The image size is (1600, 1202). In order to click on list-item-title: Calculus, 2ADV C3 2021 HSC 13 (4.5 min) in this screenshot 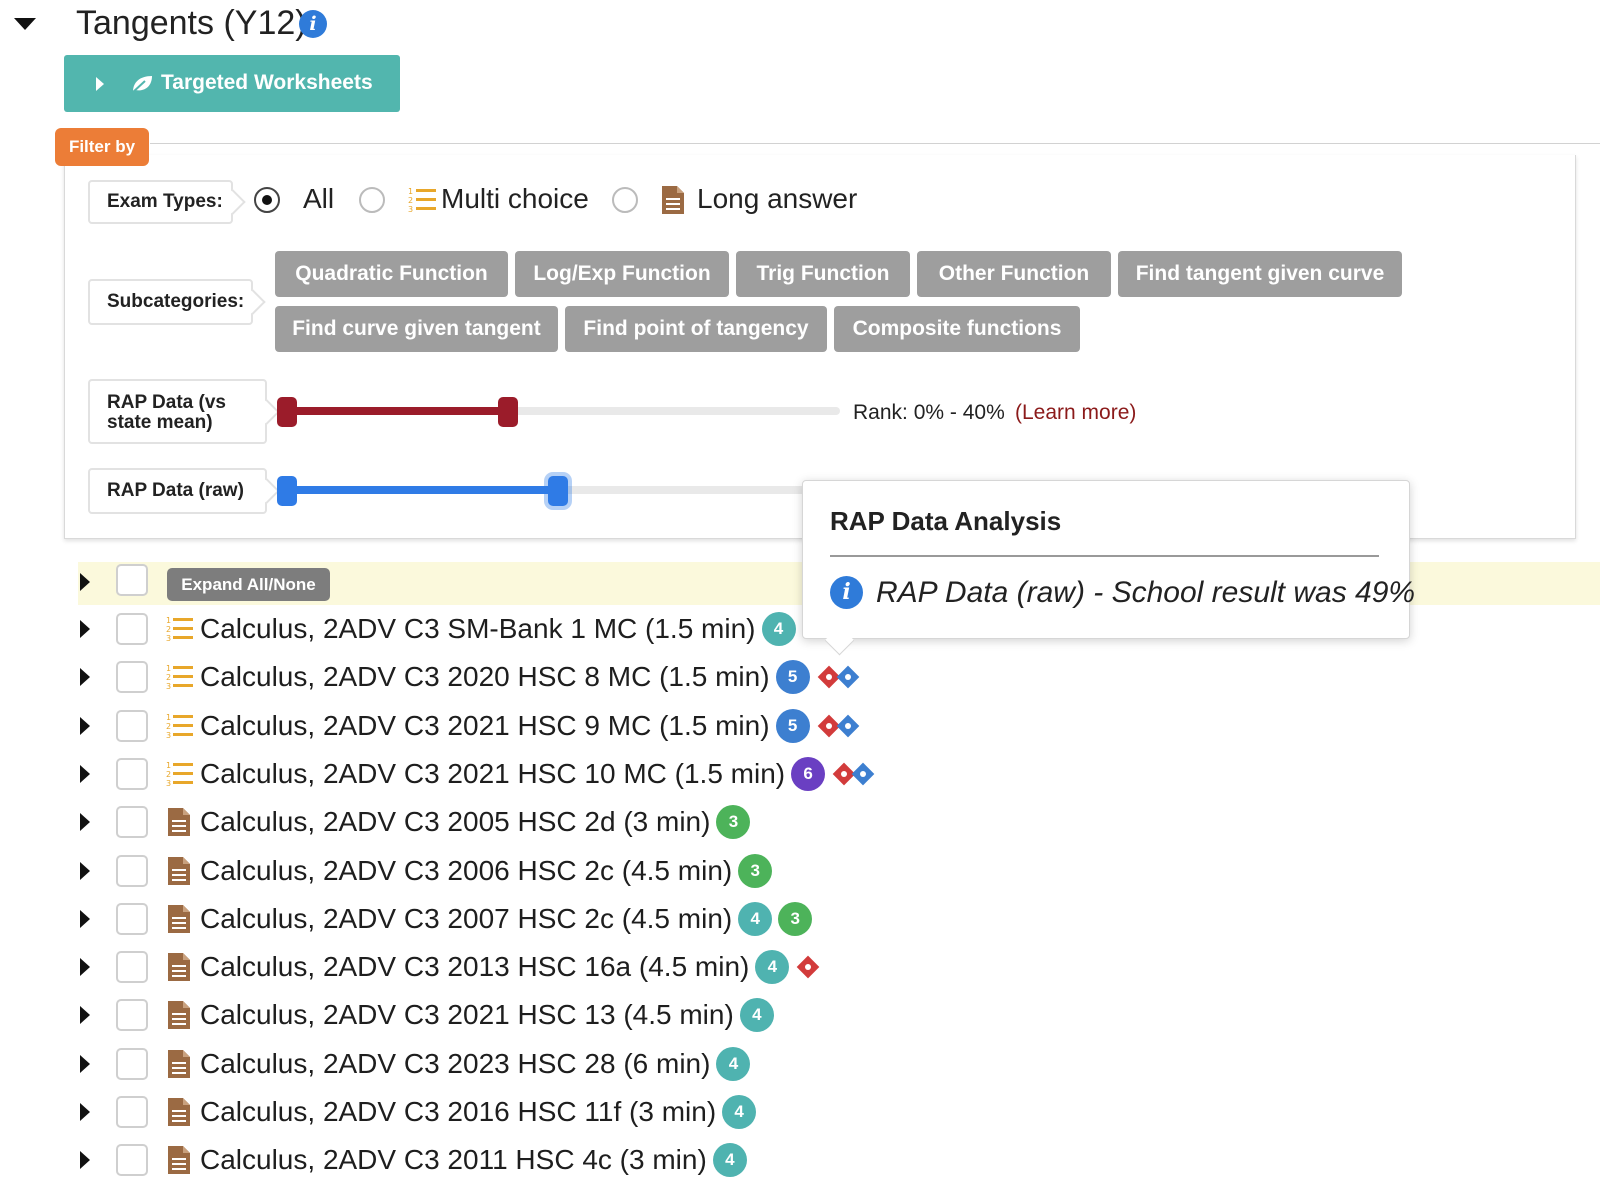, I will do `click(467, 1015)`.